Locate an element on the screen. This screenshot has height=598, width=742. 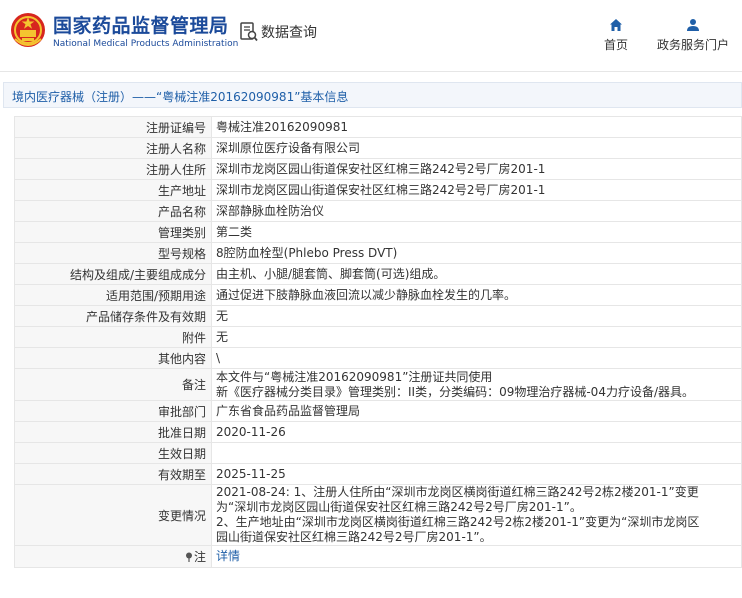
table-row: 型号规格 8腔防血栓型(Phlebo Press DVT) is located at coordinates (378, 253).